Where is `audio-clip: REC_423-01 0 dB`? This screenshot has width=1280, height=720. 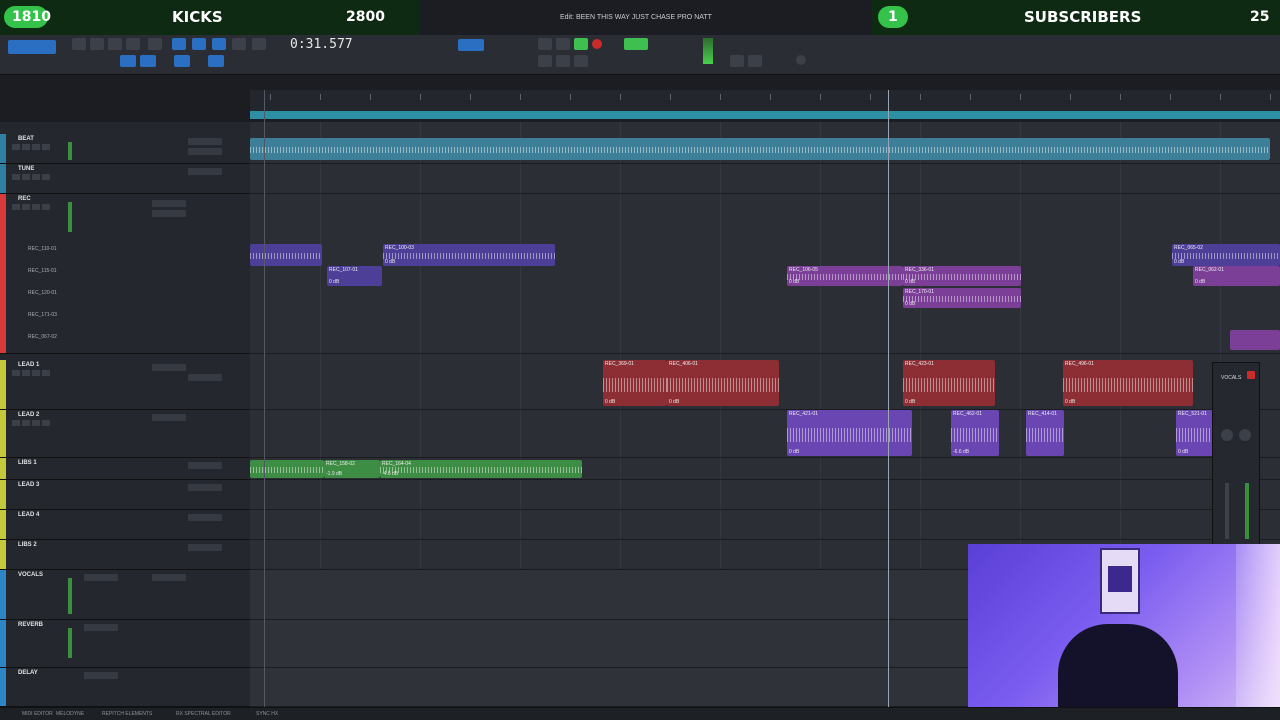
audio-clip: REC_423-01 0 dB is located at coordinates (949, 383).